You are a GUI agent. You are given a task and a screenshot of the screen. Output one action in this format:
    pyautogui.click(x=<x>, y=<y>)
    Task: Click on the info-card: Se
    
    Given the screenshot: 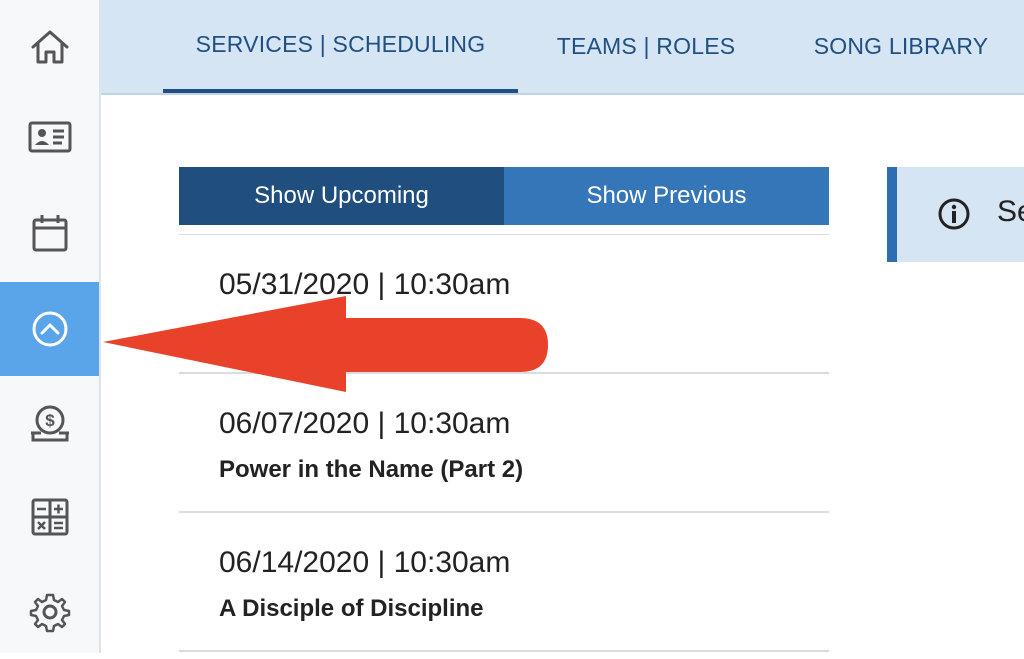 What is the action you would take?
    pyautogui.click(x=955, y=214)
    